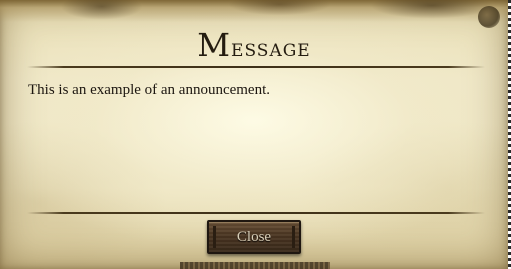 Image resolution: width=511 pixels, height=269 pixels. What do you see at coordinates (271, 48) in the screenshot?
I see `dialog-title-rest: essage` at bounding box center [271, 48].